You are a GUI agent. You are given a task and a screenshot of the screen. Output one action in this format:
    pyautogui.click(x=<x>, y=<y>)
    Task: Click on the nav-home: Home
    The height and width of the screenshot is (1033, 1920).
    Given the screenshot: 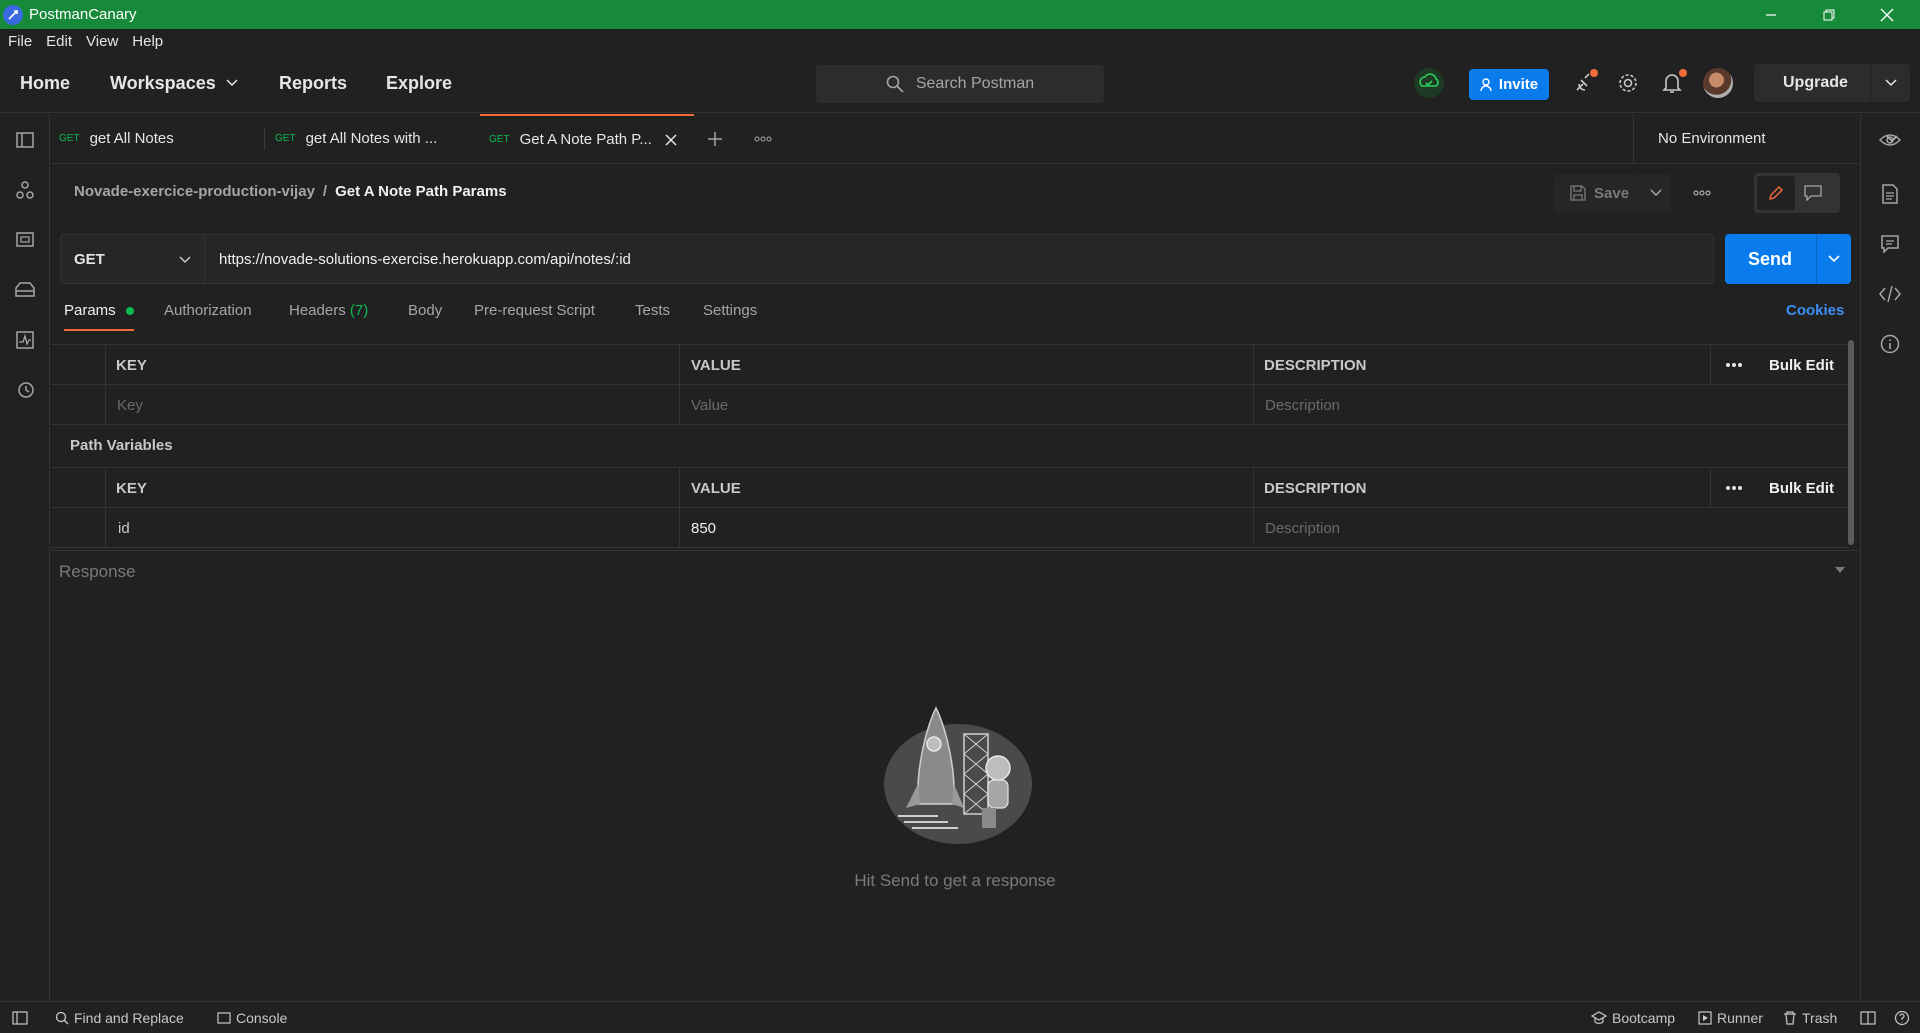 What is the action you would take?
    pyautogui.click(x=45, y=83)
    